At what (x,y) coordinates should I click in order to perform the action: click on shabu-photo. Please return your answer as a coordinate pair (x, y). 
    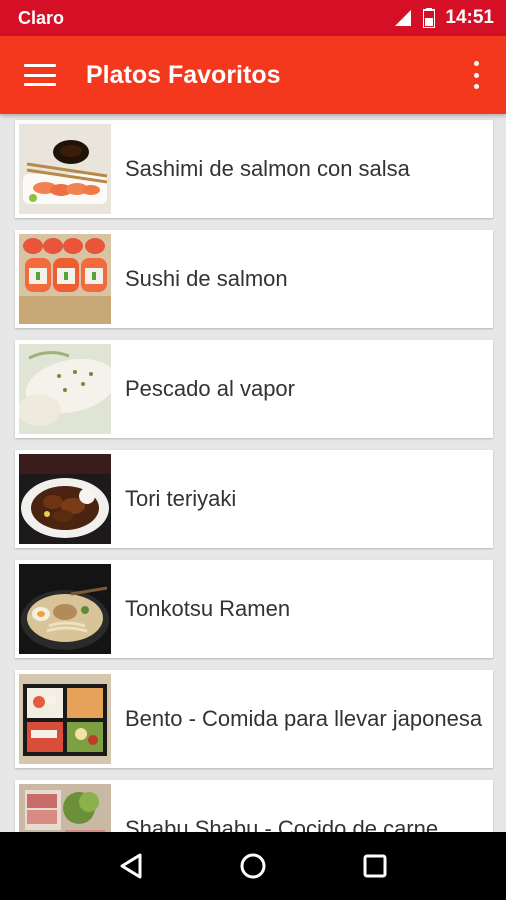
    Looking at the image, I should click on (65, 808).